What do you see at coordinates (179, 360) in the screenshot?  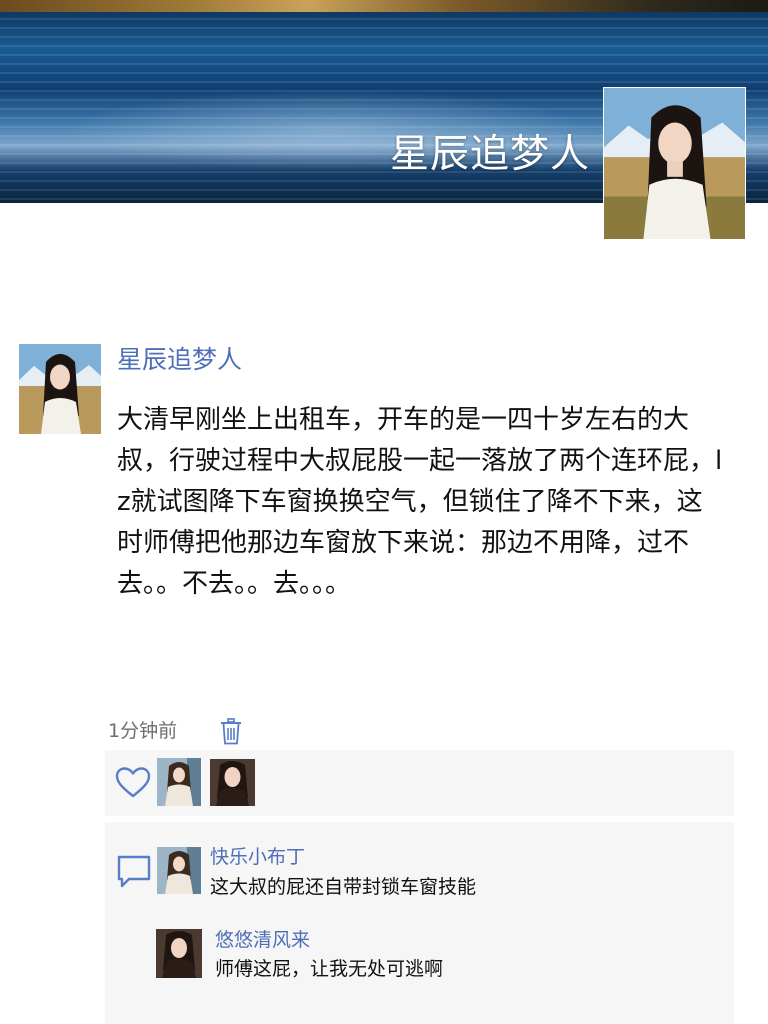 I see `post-author-name: 星辰追梦人` at bounding box center [179, 360].